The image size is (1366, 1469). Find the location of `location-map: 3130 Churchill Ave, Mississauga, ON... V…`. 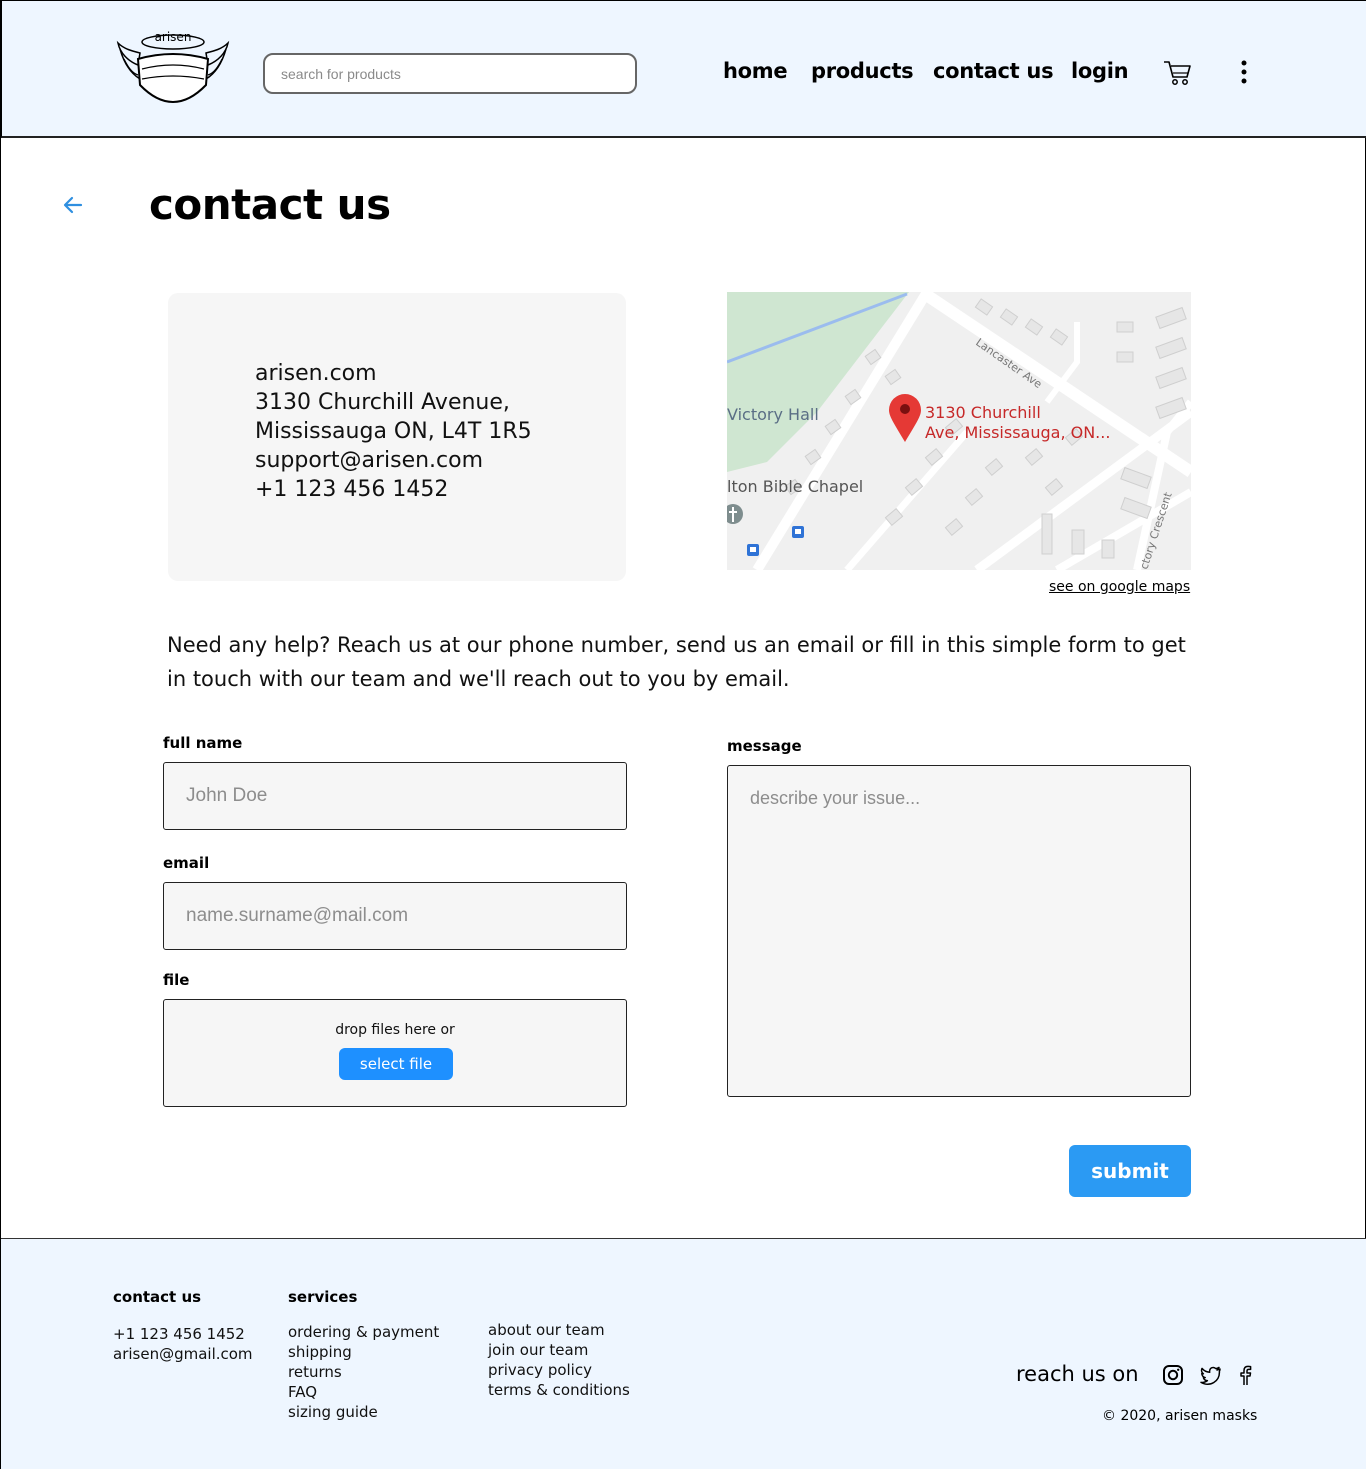

location-map: 3130 Churchill Ave, Mississauga, ON... V… is located at coordinates (959, 431).